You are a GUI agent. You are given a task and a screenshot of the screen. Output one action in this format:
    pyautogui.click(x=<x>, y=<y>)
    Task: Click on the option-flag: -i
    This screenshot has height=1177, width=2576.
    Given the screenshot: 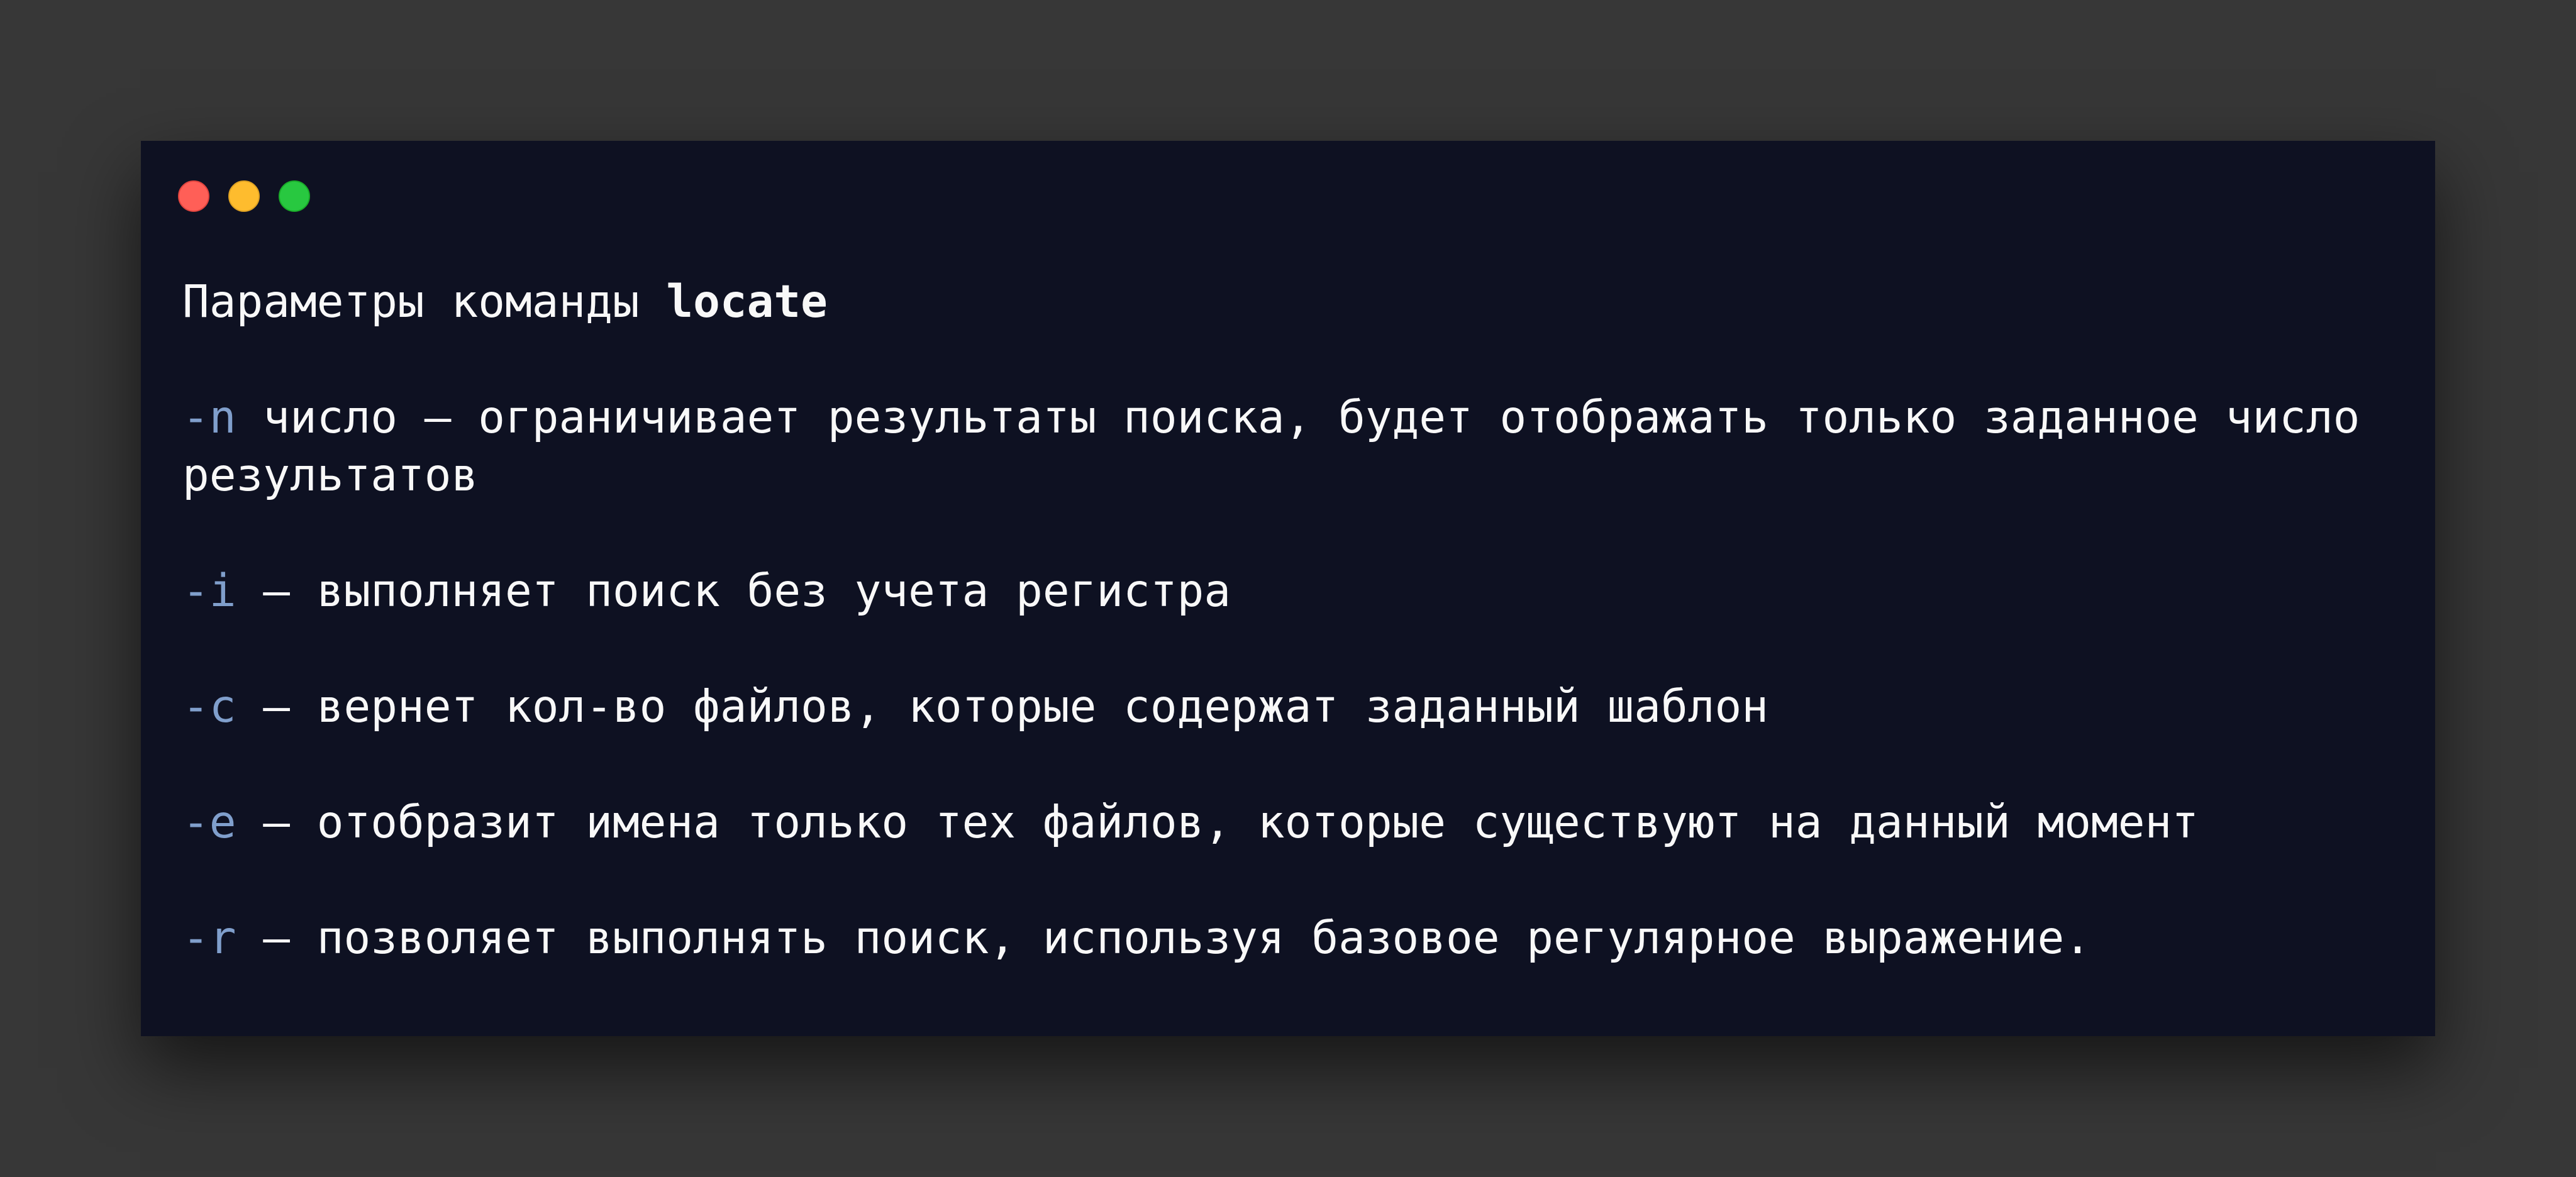 What is the action you would take?
    pyautogui.click(x=209, y=591)
    